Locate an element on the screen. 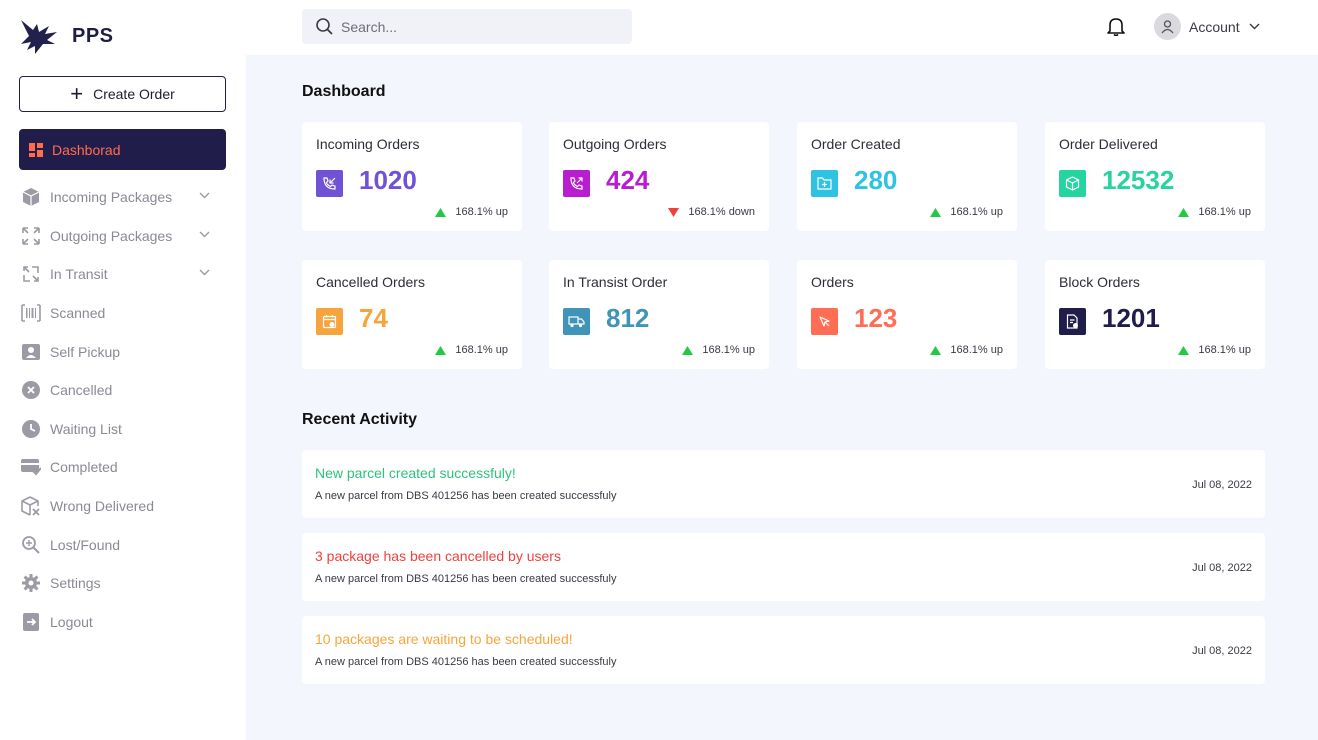 The image size is (1318, 740). sidebar-item-settings: Settings is located at coordinates (122, 583).